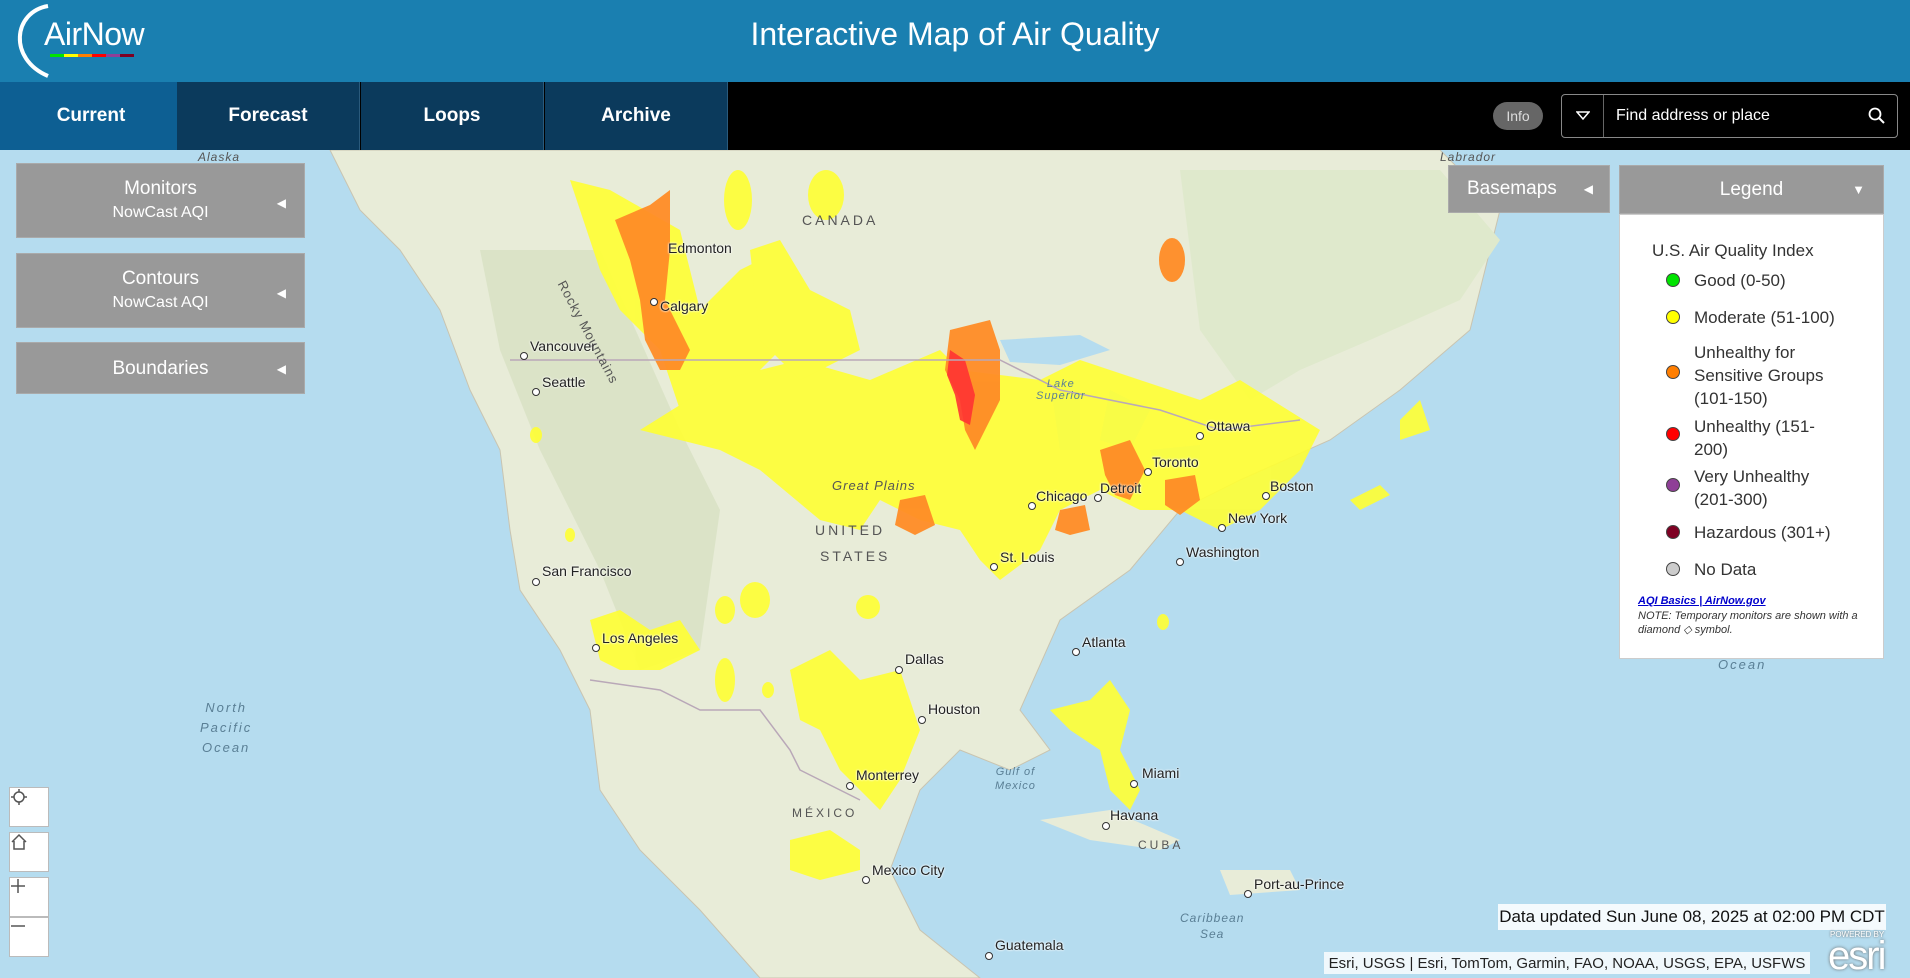 This screenshot has width=1910, height=978. Describe the element at coordinates (636, 116) in the screenshot. I see `tab-archive: Archive` at that location.